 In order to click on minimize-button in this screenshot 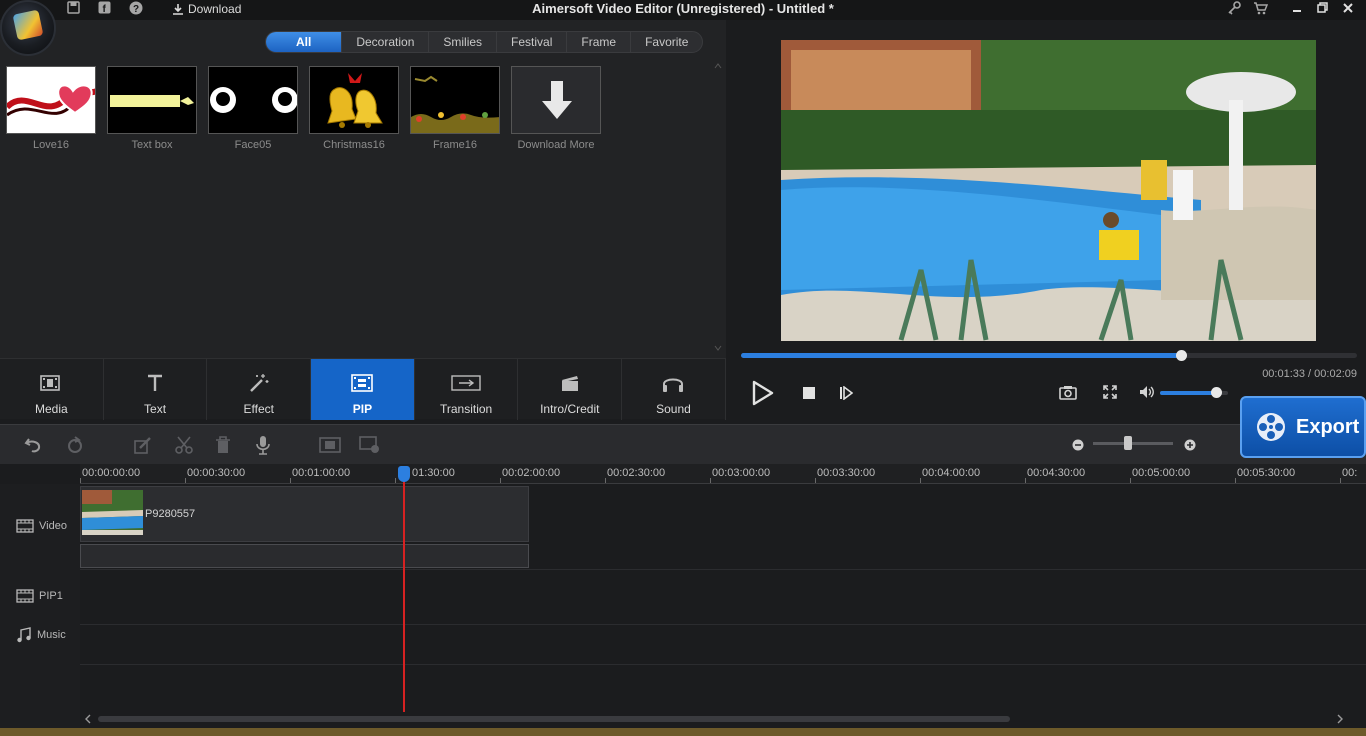, I will do `click(1297, 9)`.